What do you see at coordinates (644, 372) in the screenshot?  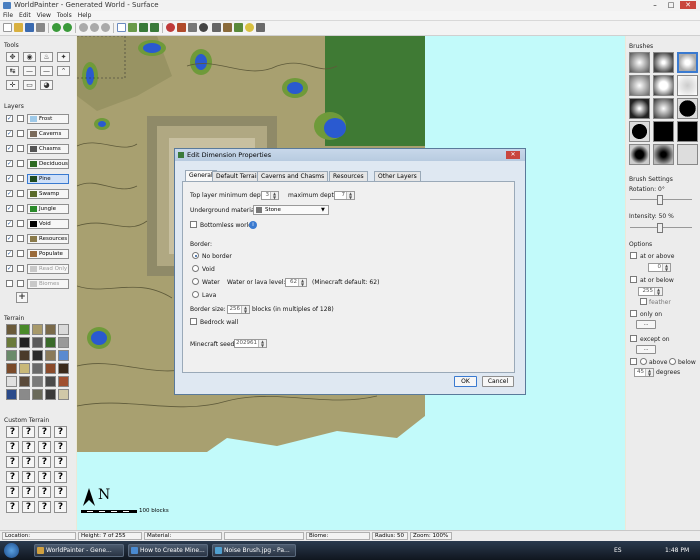 I see `degrees-spinner: 45 ▲ ▼` at bounding box center [644, 372].